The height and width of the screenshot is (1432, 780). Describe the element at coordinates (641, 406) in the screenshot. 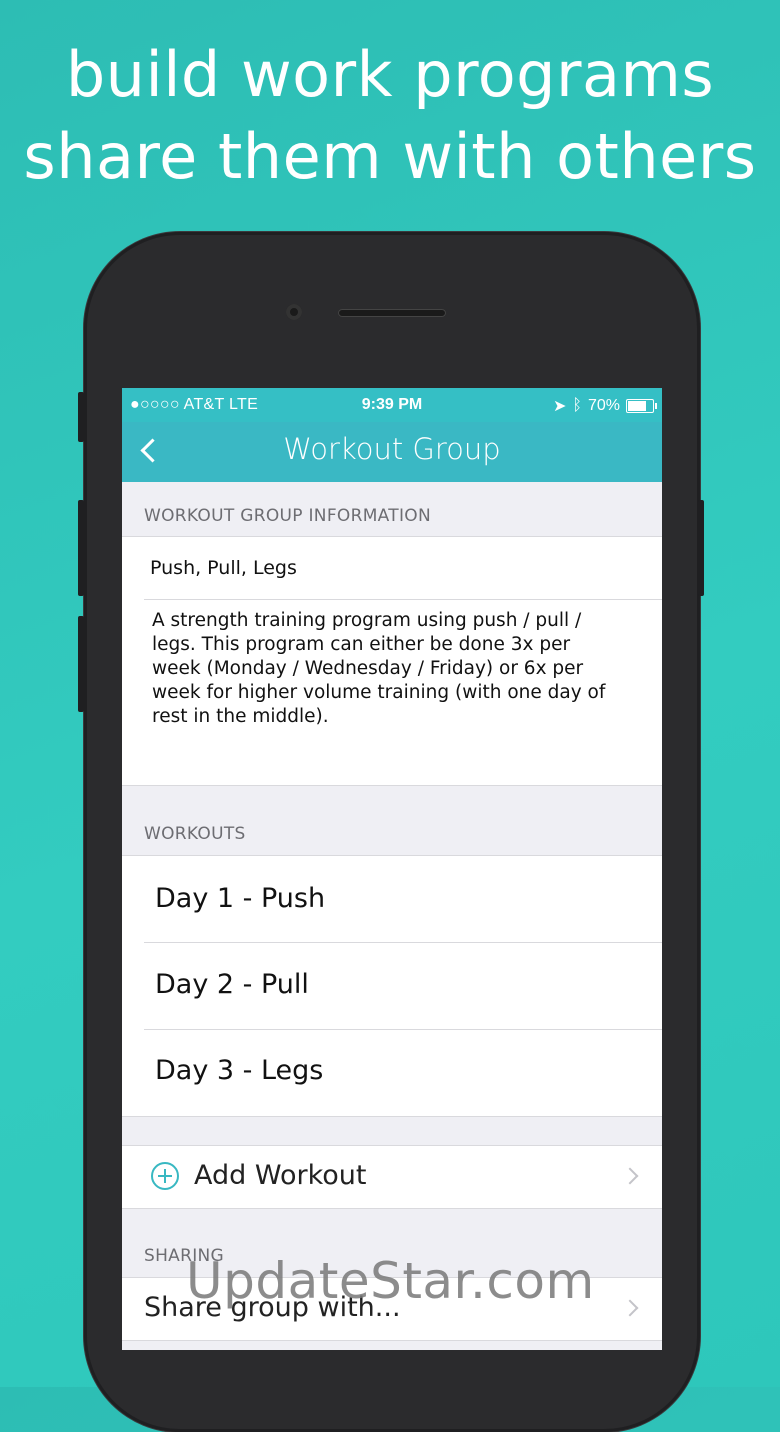

I see `battery-icon` at that location.